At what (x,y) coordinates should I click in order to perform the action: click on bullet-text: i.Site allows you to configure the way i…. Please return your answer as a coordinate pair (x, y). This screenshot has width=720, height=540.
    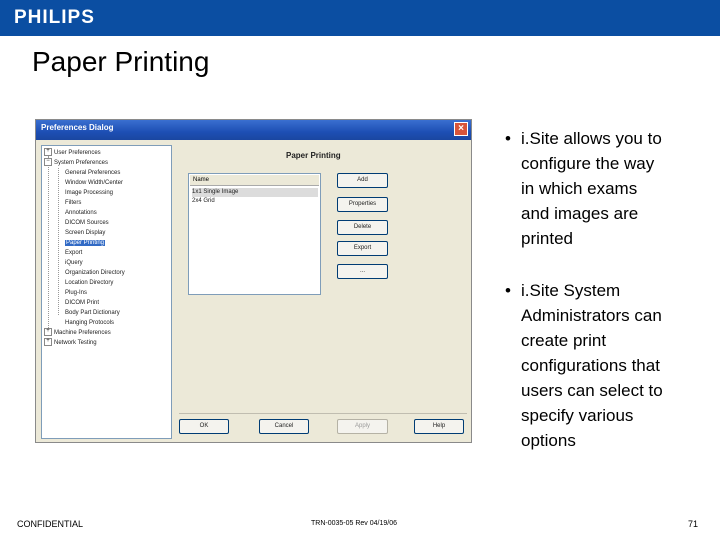
    Looking at the image, I should click on (591, 188).